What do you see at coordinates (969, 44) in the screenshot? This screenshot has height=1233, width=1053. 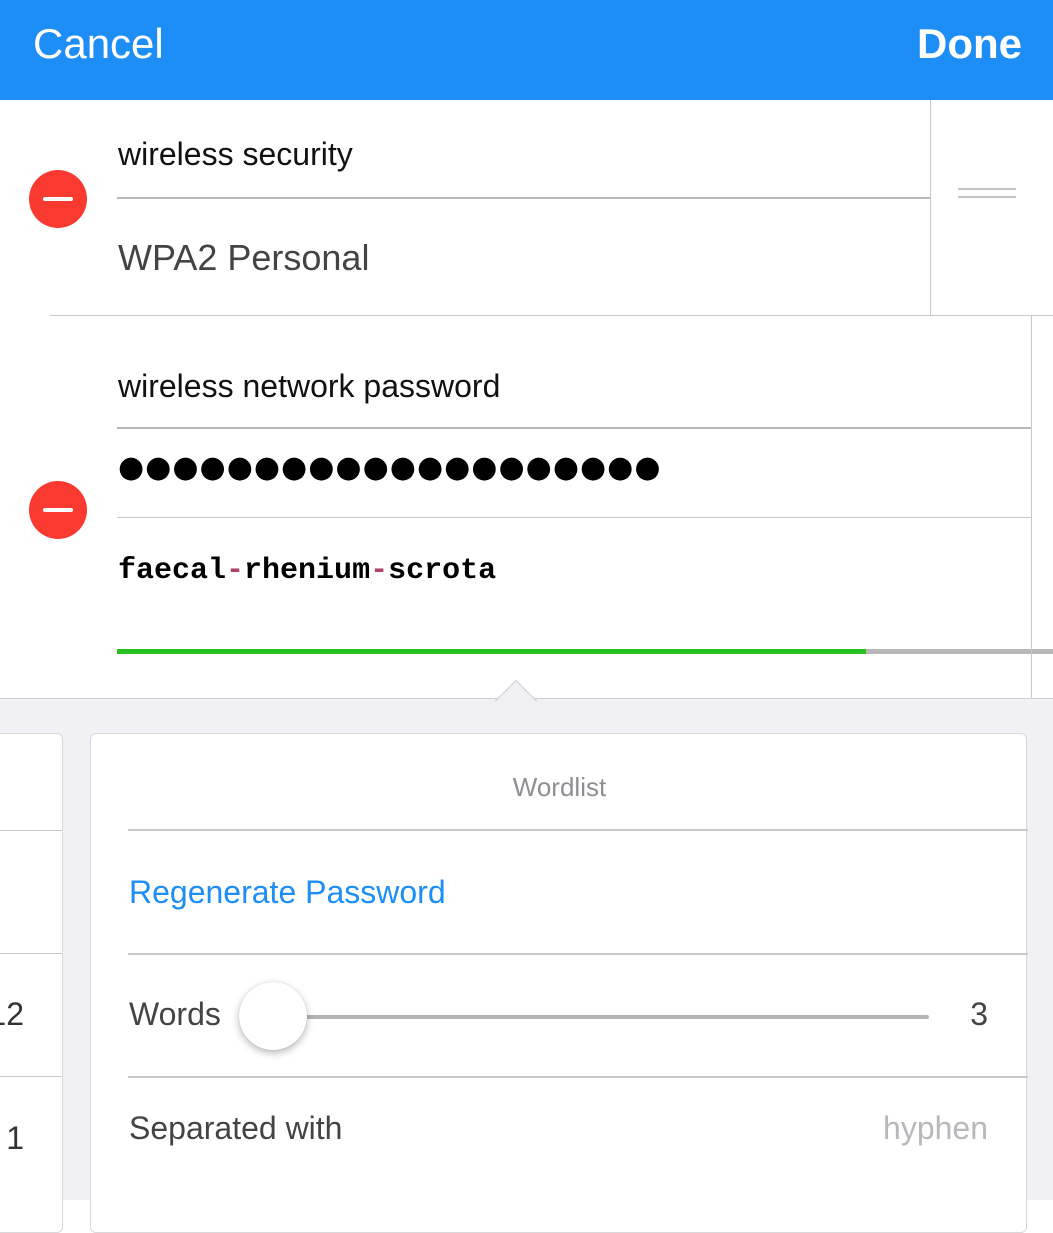 I see `done-button: Done` at bounding box center [969, 44].